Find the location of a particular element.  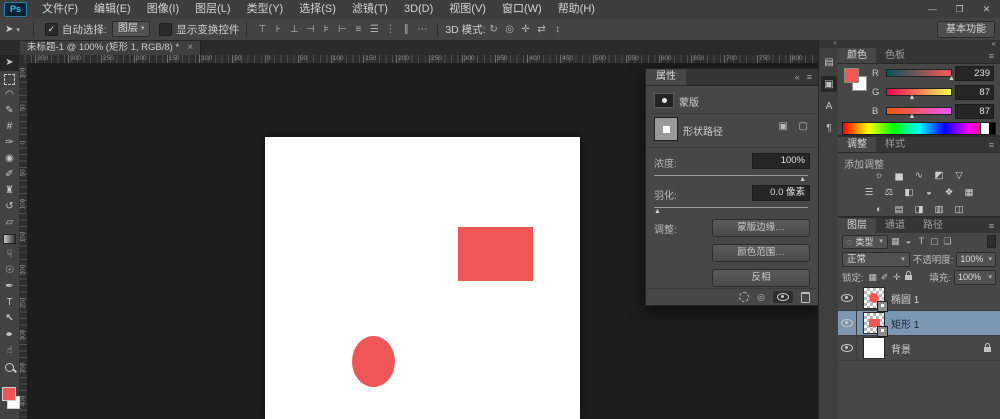

align-left-edges-icon: ⊣ is located at coordinates (310, 29).